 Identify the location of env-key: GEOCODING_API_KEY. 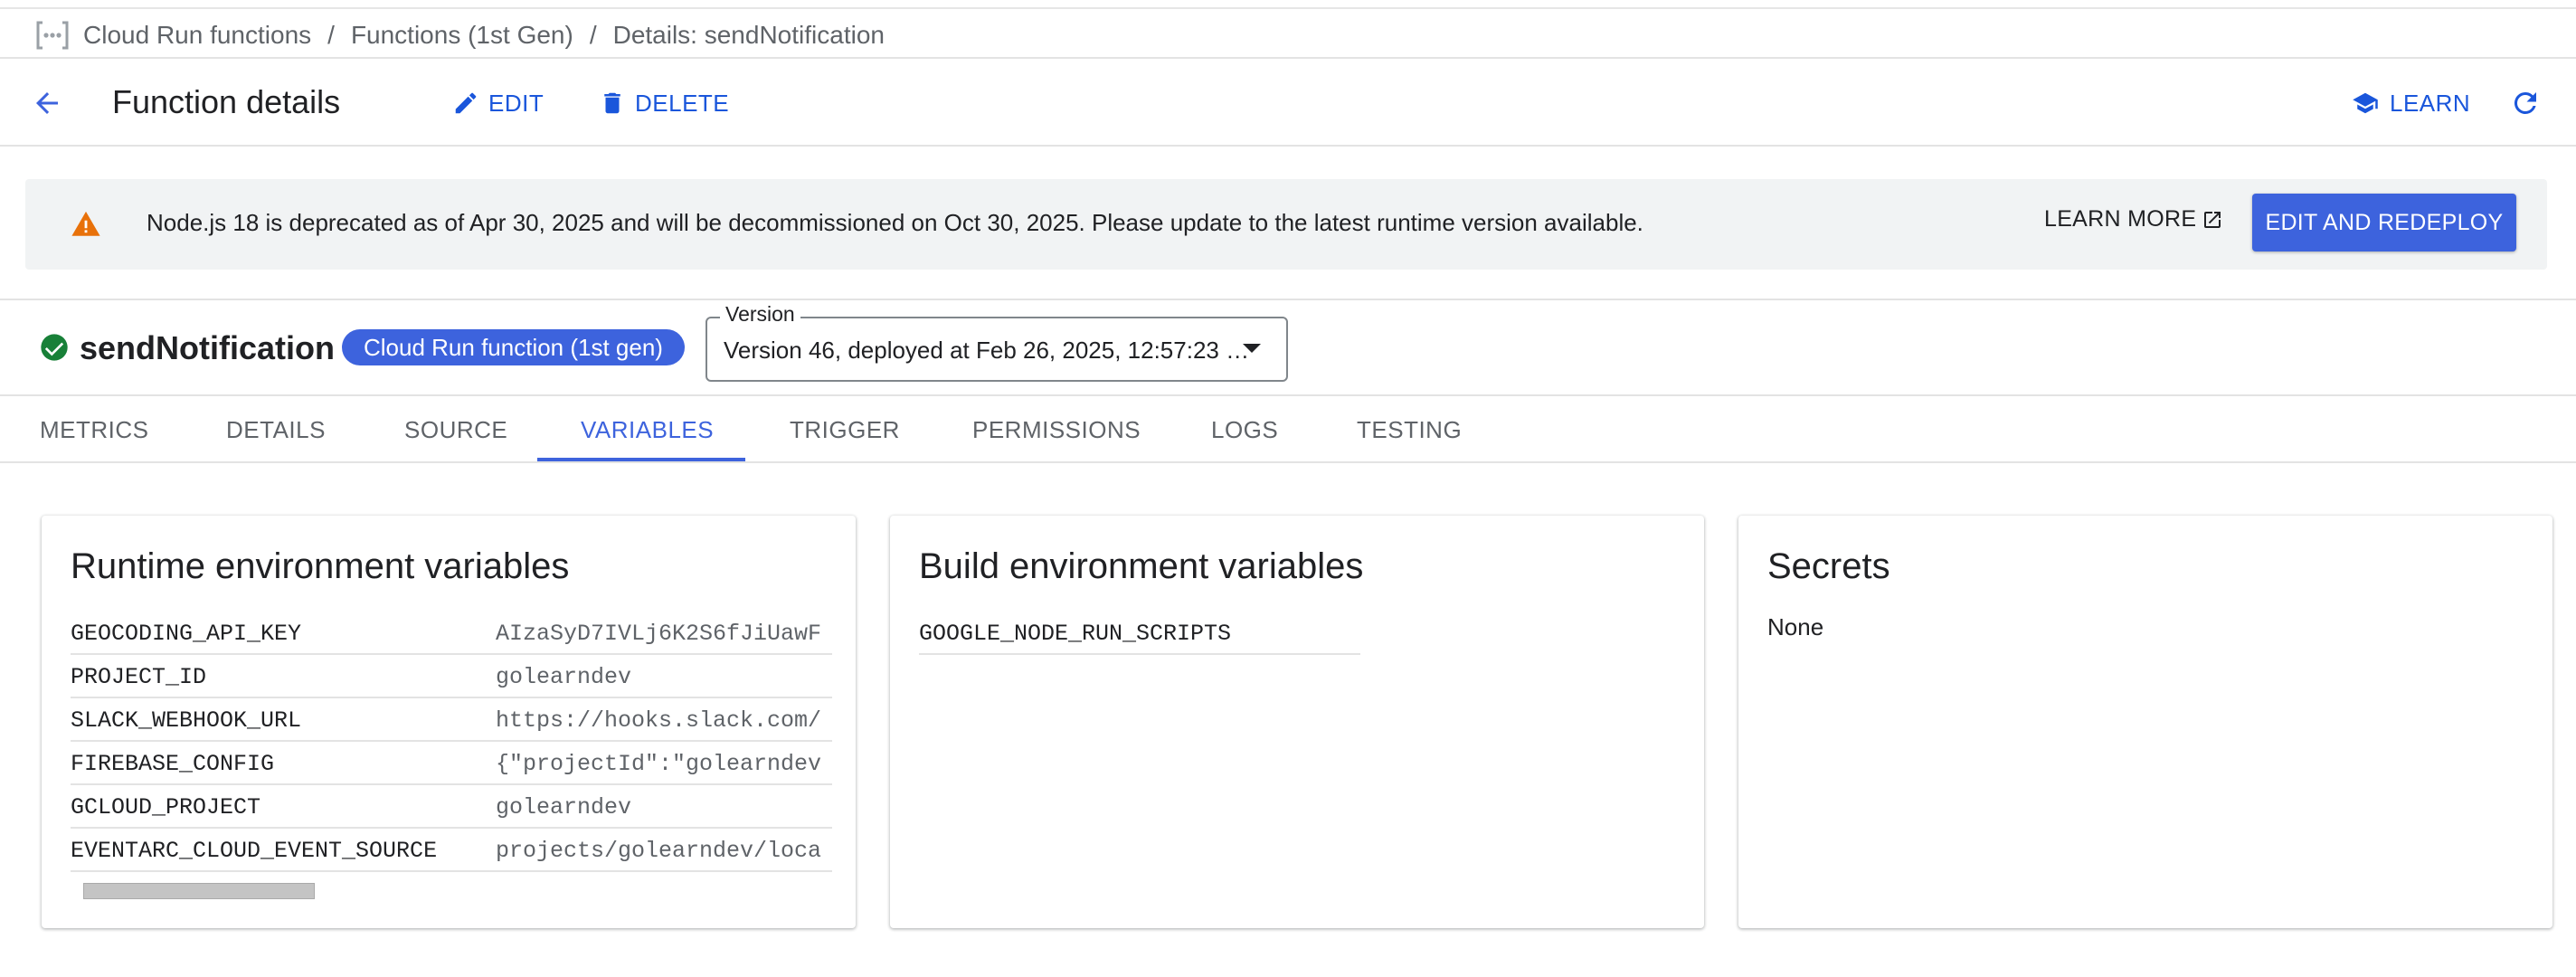
(186, 634).